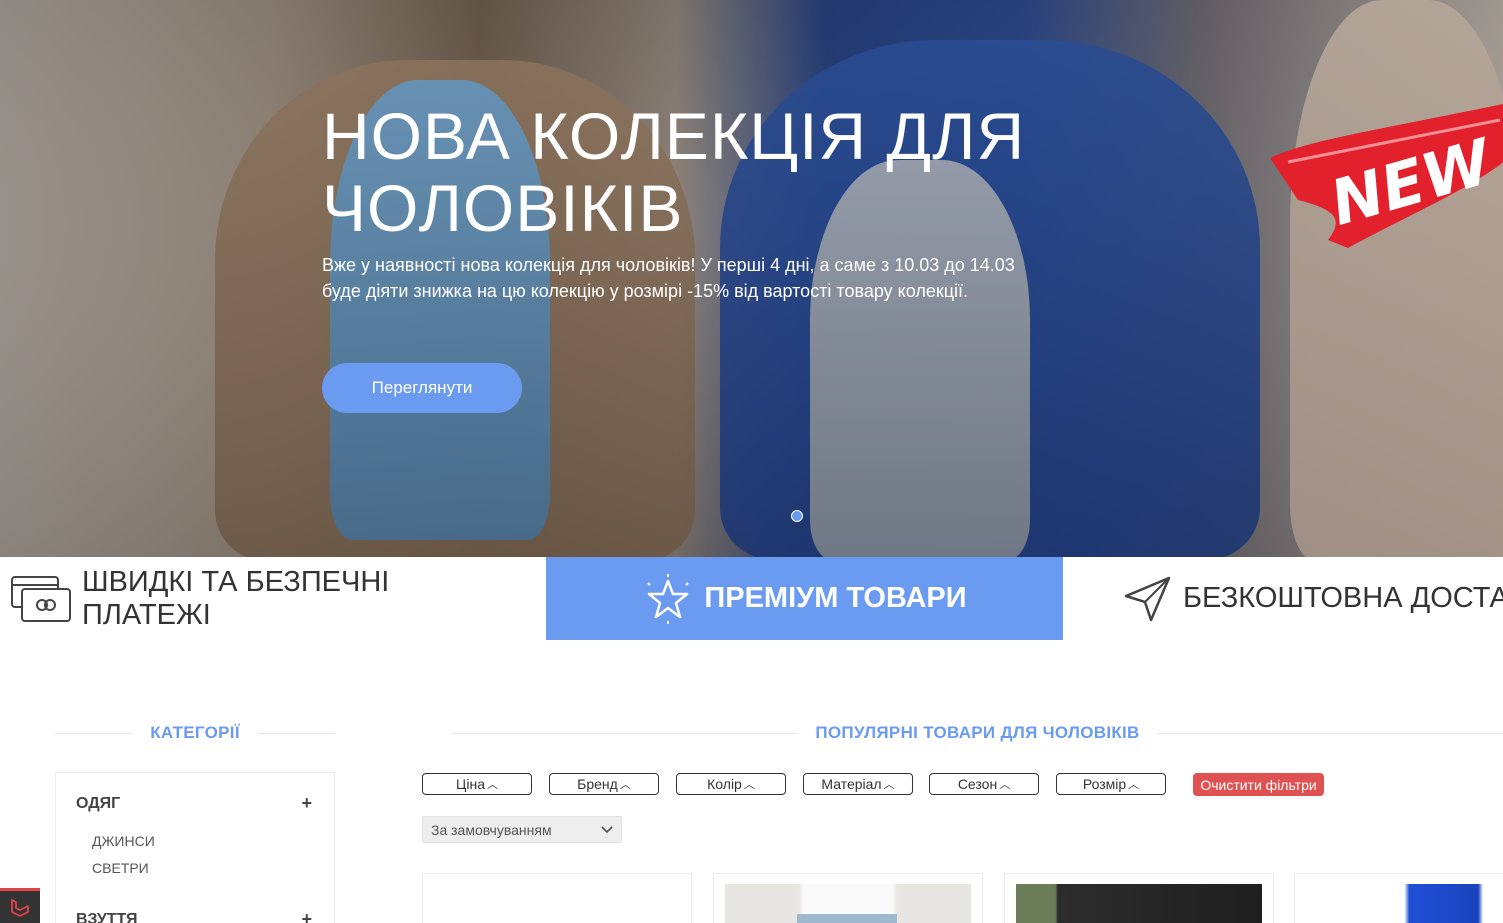 Image resolution: width=1503 pixels, height=923 pixels. What do you see at coordinates (194, 803) in the screenshot?
I see `category-group-clothing: ОДЯГ +` at bounding box center [194, 803].